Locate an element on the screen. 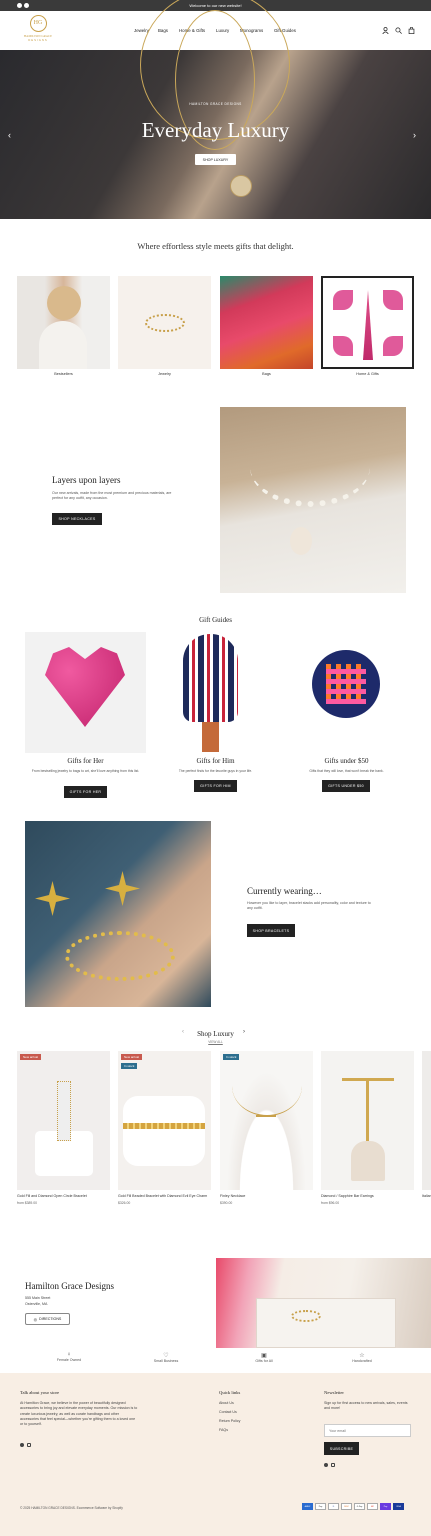  shop-necklaces-button: SHOP NECKLACES is located at coordinates (77, 519).